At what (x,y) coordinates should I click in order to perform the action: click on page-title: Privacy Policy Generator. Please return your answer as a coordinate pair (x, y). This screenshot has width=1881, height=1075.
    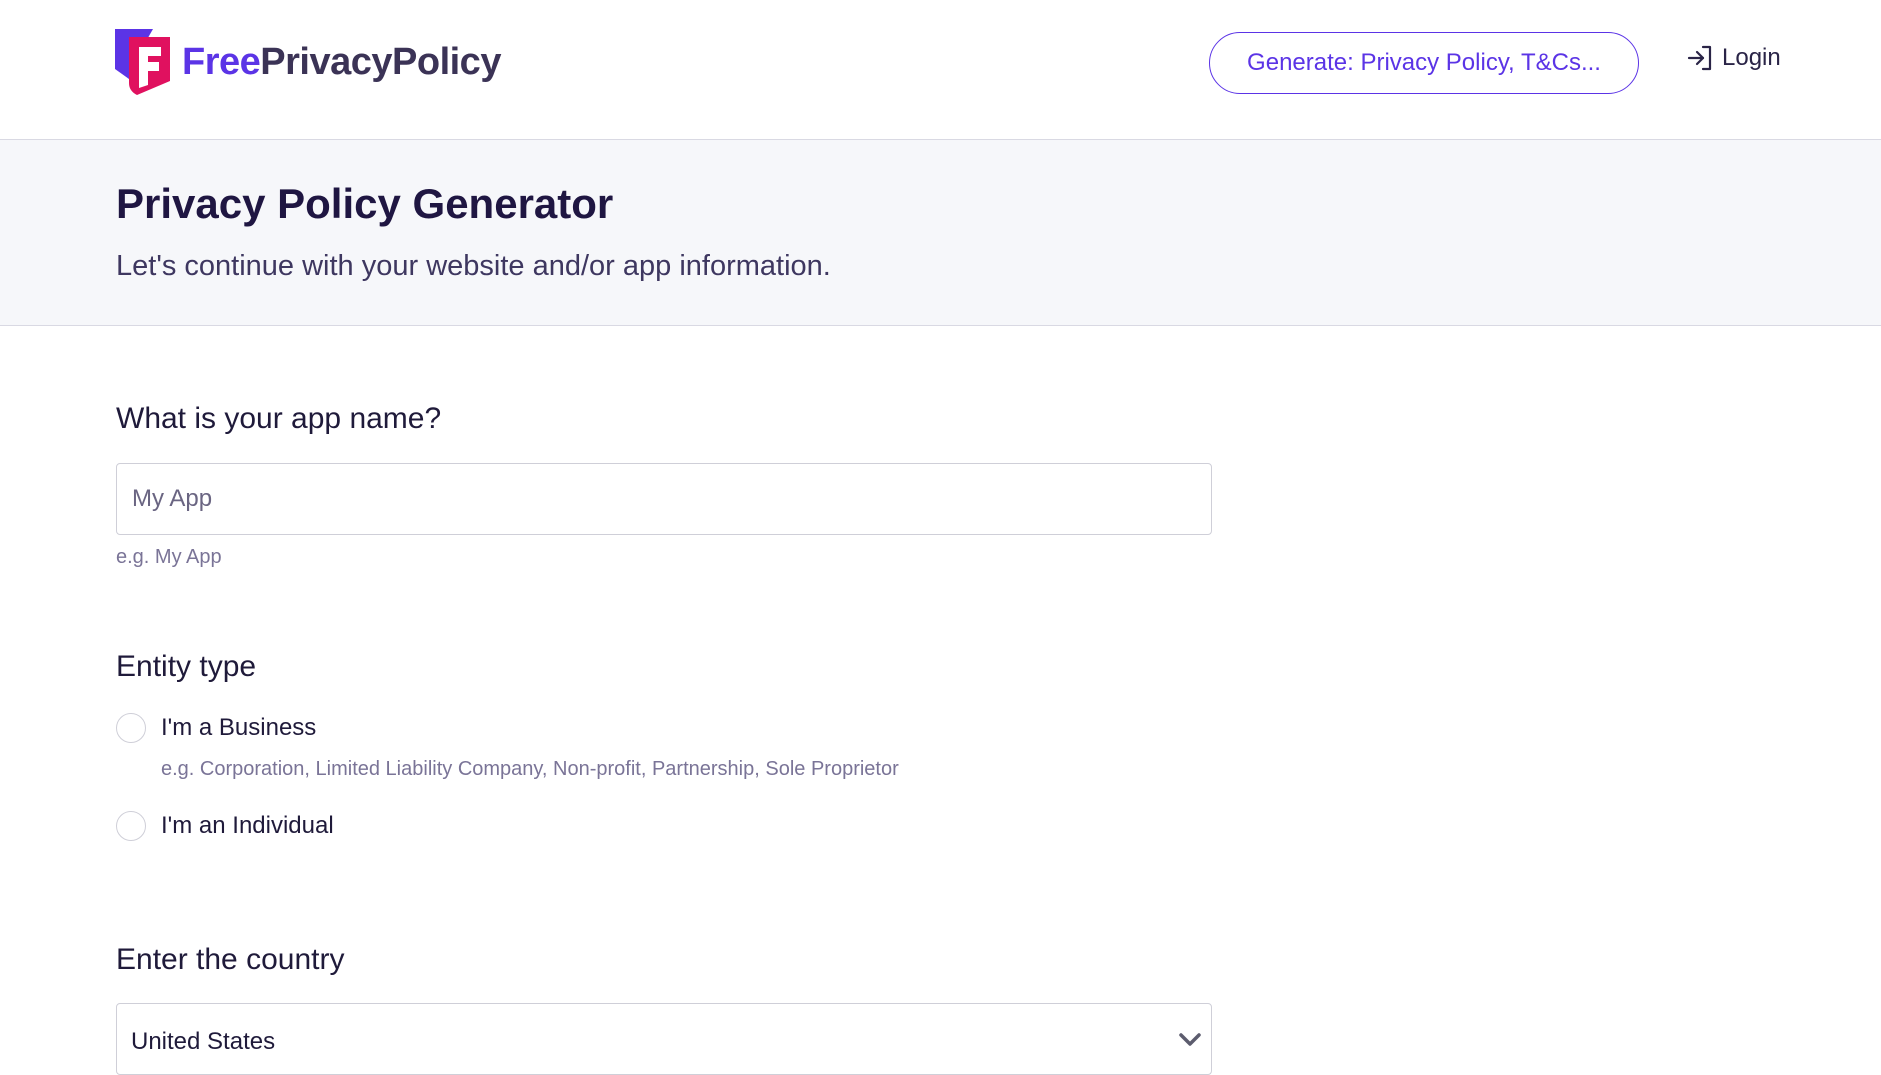
    Looking at the image, I should click on (365, 203).